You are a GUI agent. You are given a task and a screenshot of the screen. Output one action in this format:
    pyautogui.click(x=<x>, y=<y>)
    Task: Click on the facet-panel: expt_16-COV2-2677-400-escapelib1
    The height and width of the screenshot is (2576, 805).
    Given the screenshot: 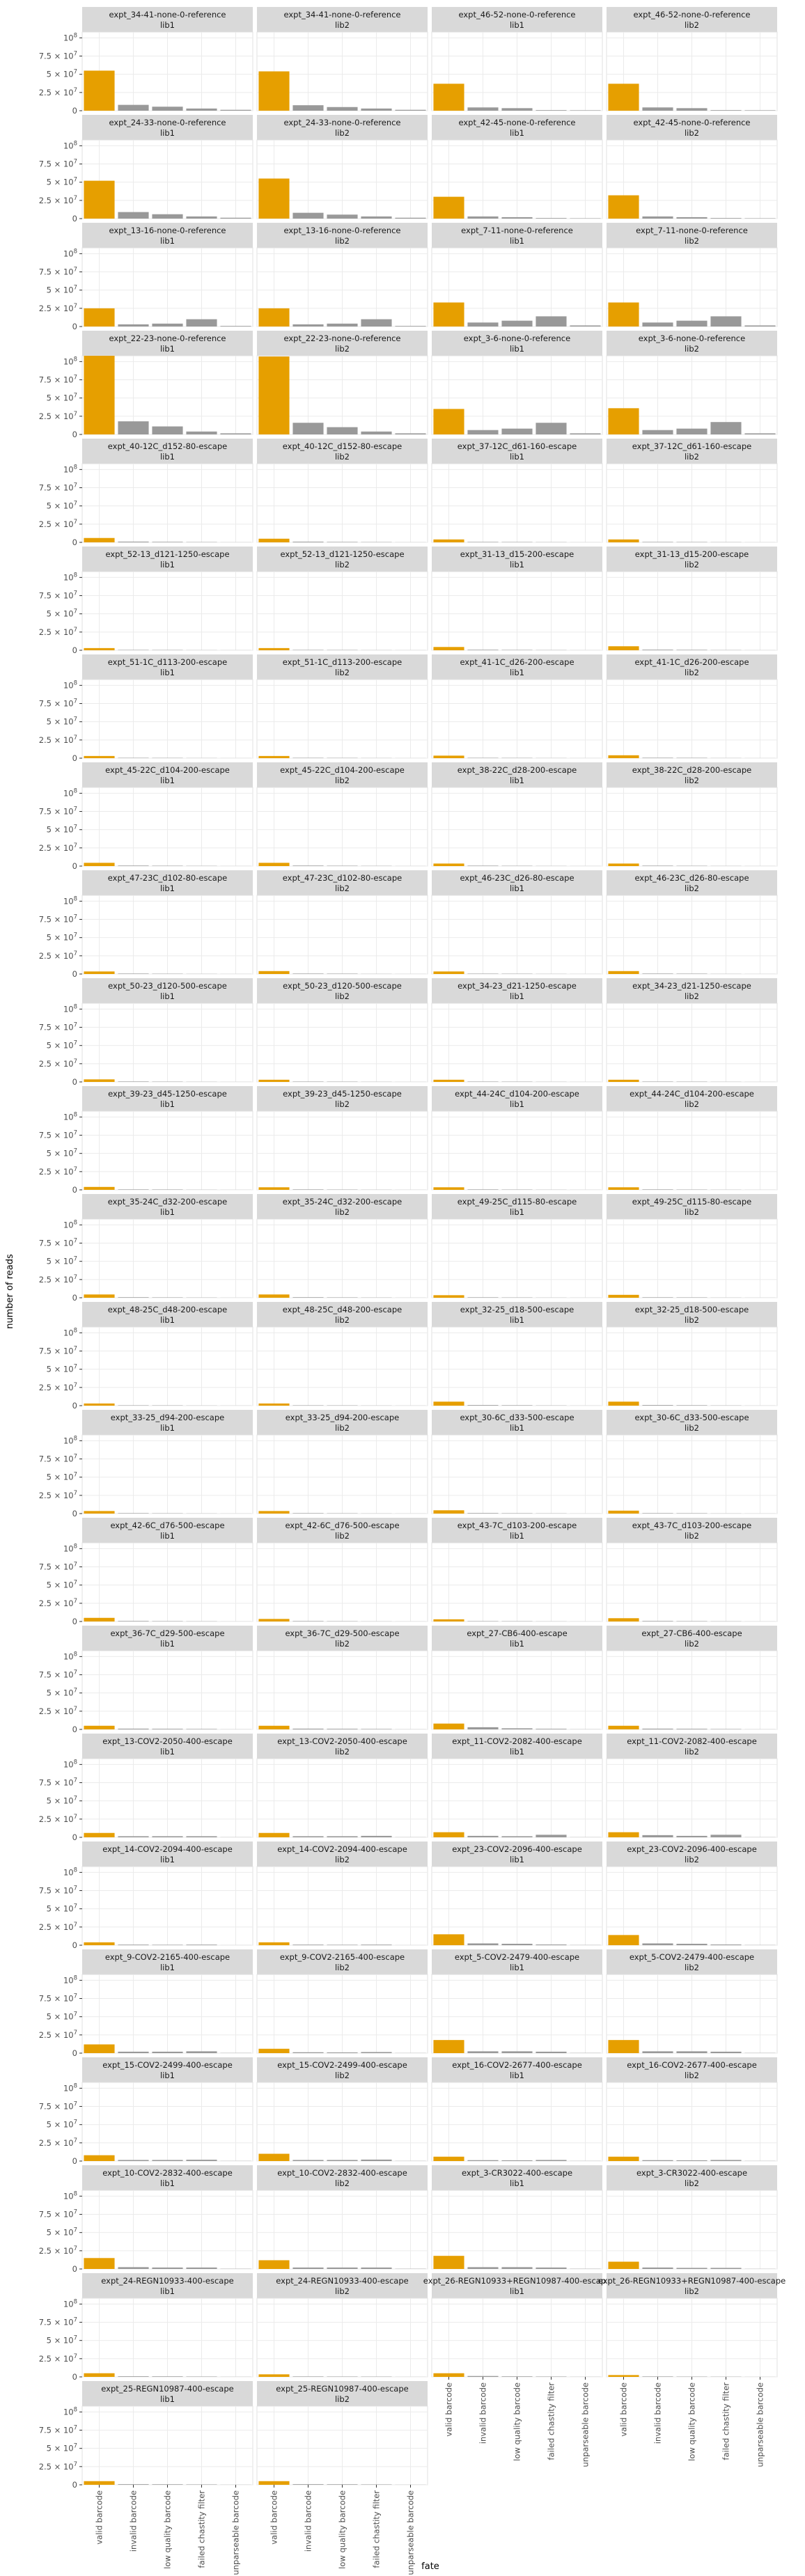 What is the action you would take?
    pyautogui.click(x=517, y=2109)
    